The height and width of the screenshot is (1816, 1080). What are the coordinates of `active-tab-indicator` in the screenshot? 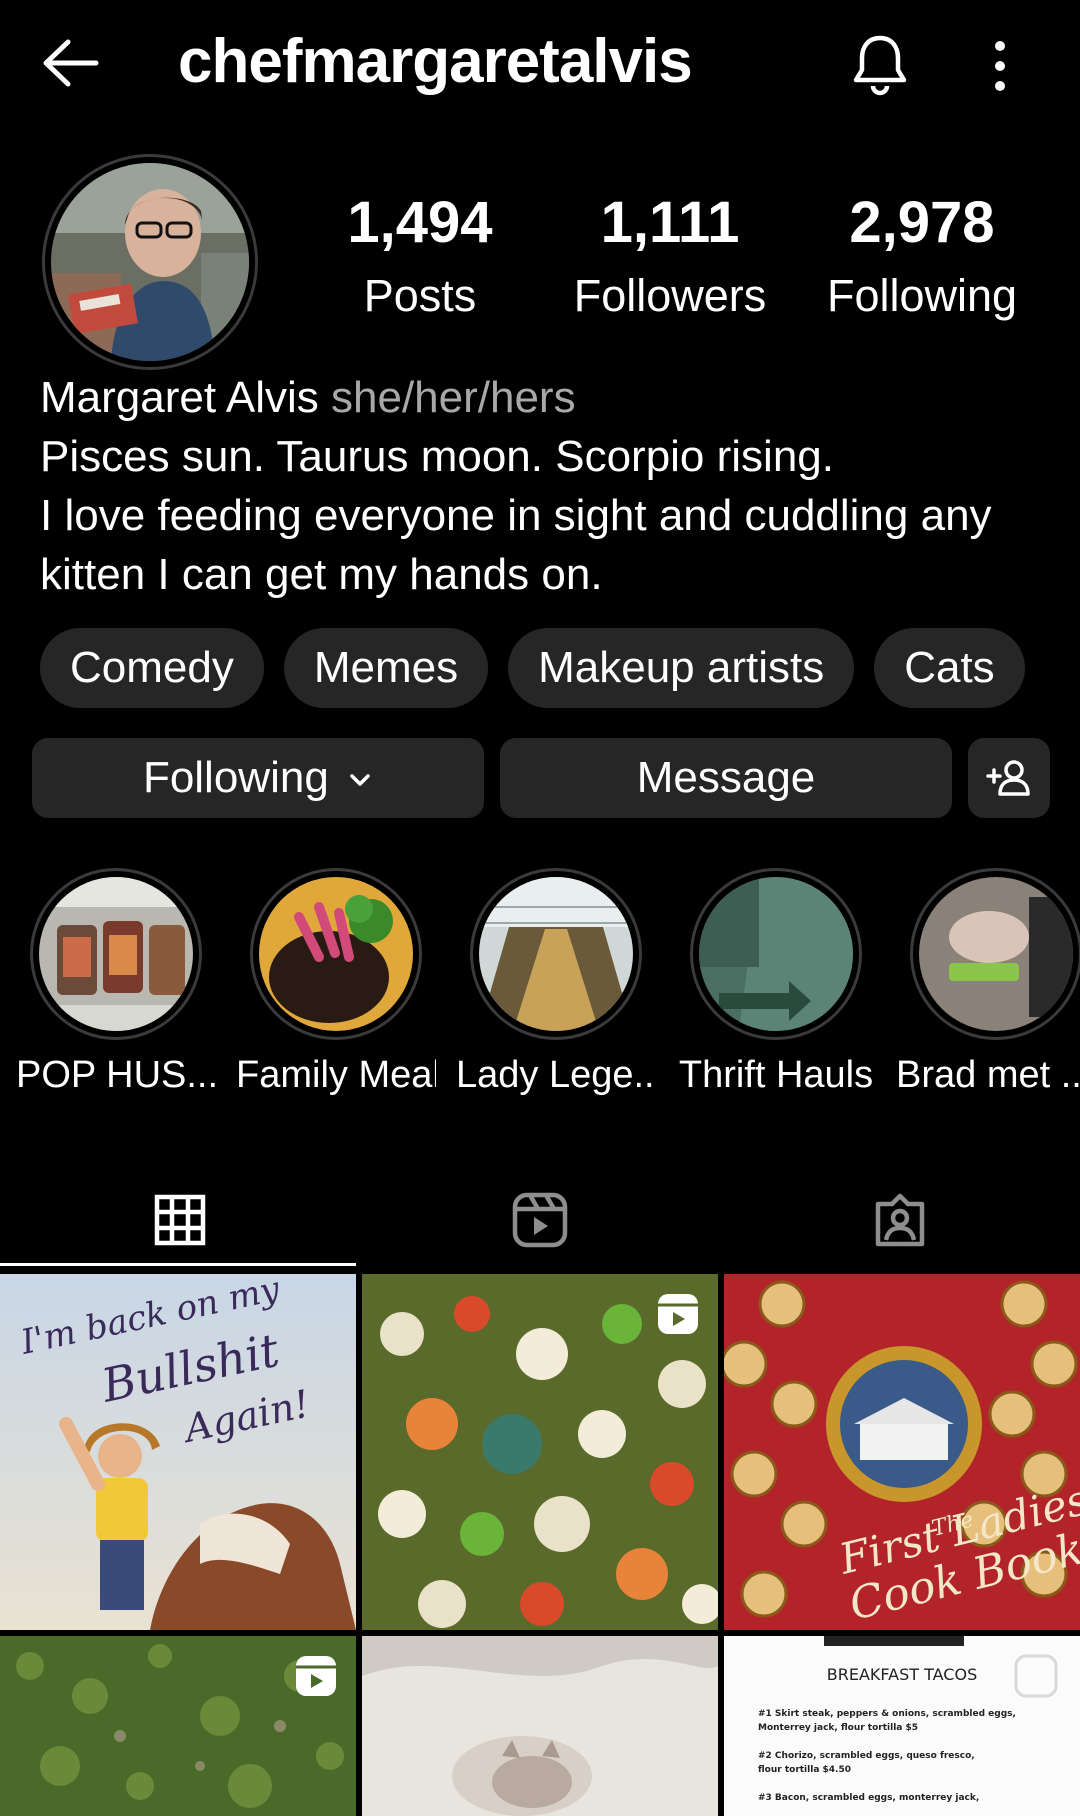 It's located at (178, 1264).